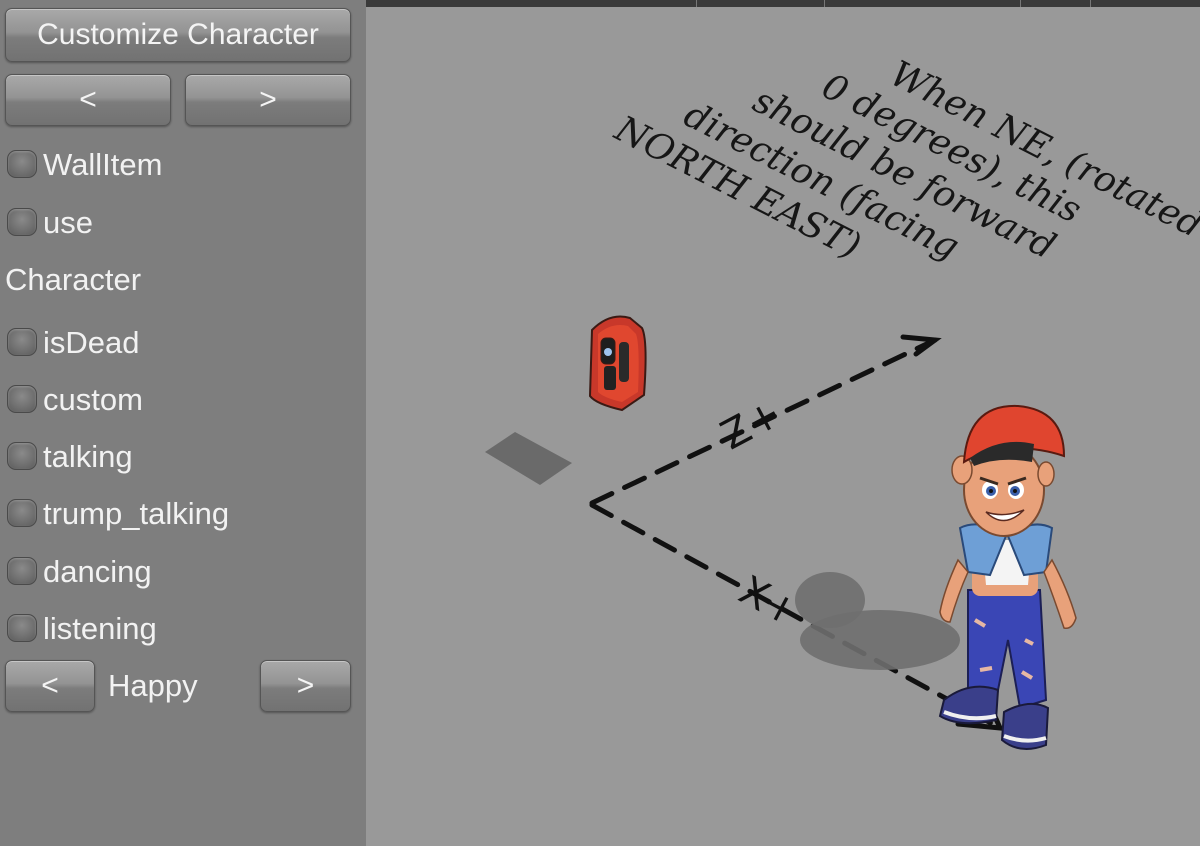  What do you see at coordinates (178, 35) in the screenshot?
I see `customize-character-button: Customize Character` at bounding box center [178, 35].